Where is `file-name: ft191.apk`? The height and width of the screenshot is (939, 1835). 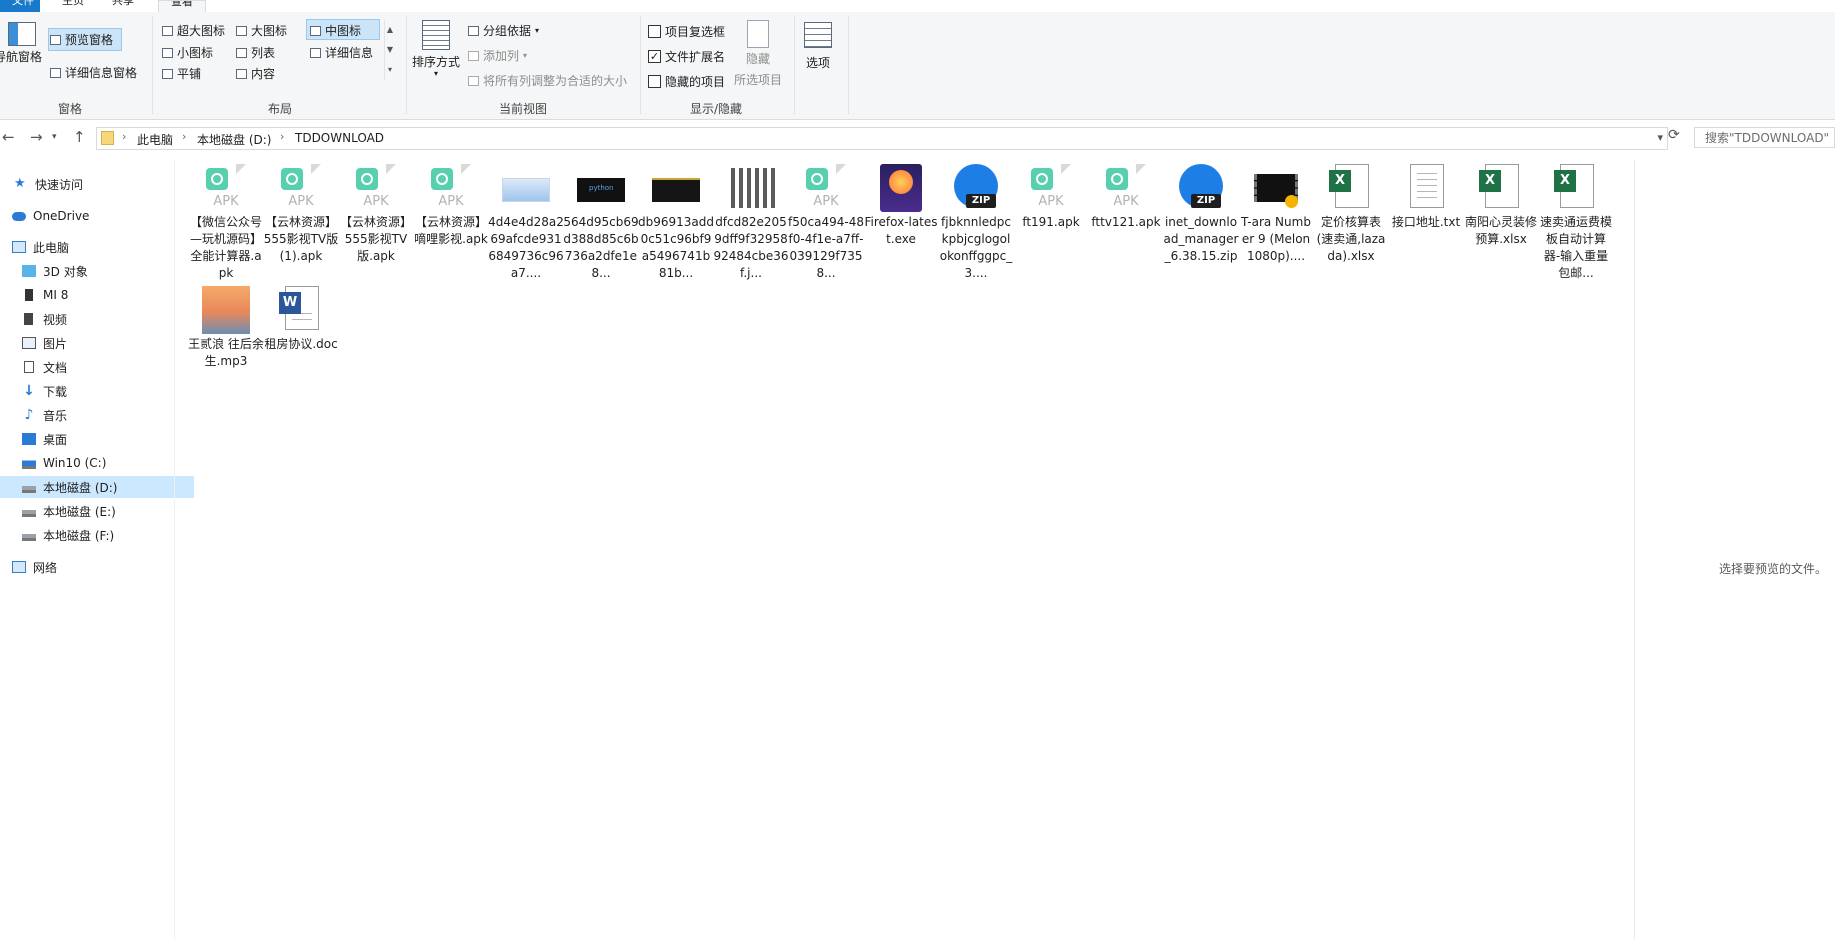 file-name: ft191.apk is located at coordinates (1051, 222).